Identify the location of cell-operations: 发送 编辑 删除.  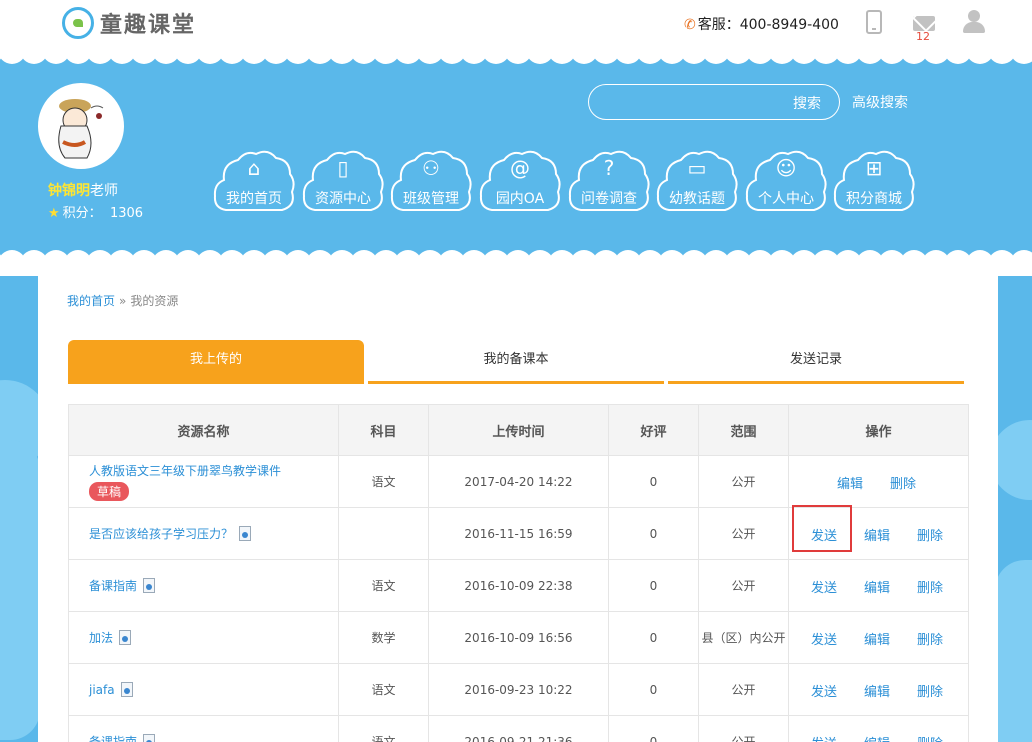
(878, 728).